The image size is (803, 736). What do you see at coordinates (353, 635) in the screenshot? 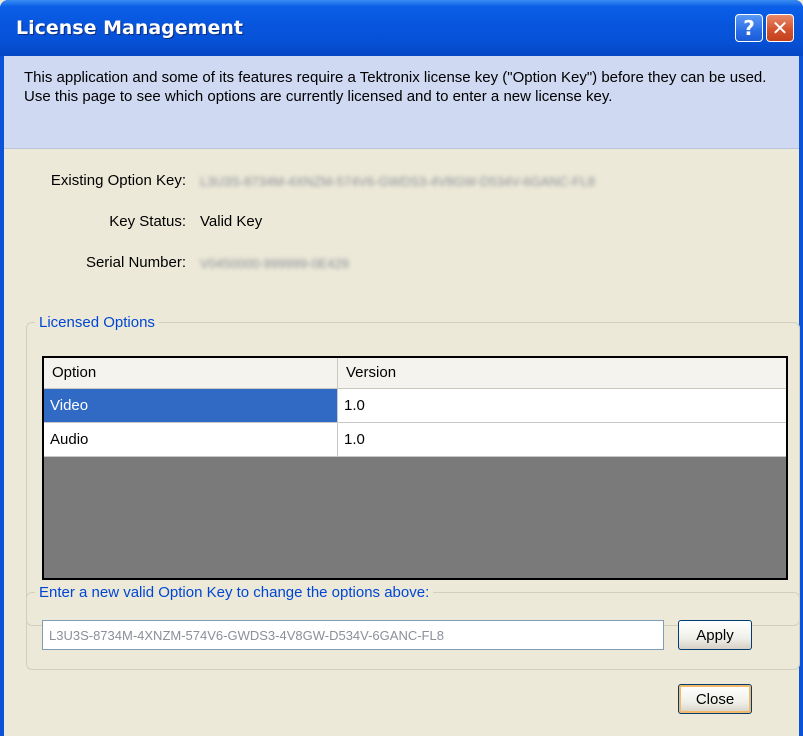
I see `option-key-input` at bounding box center [353, 635].